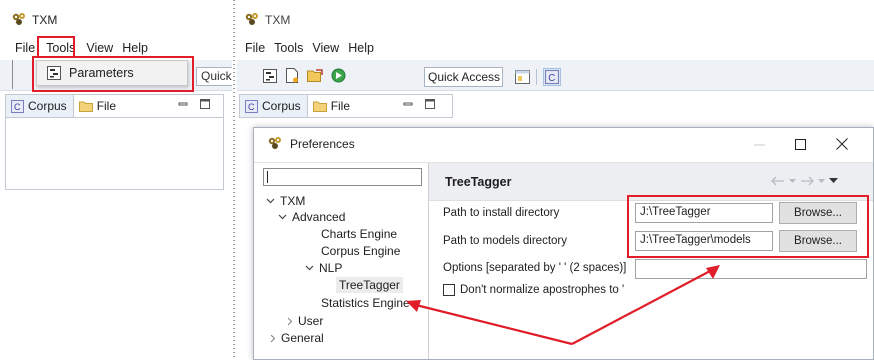 The width and height of the screenshot is (874, 360). Describe the element at coordinates (494, 324) in the screenshot. I see `arrow-to-treetagger` at that location.